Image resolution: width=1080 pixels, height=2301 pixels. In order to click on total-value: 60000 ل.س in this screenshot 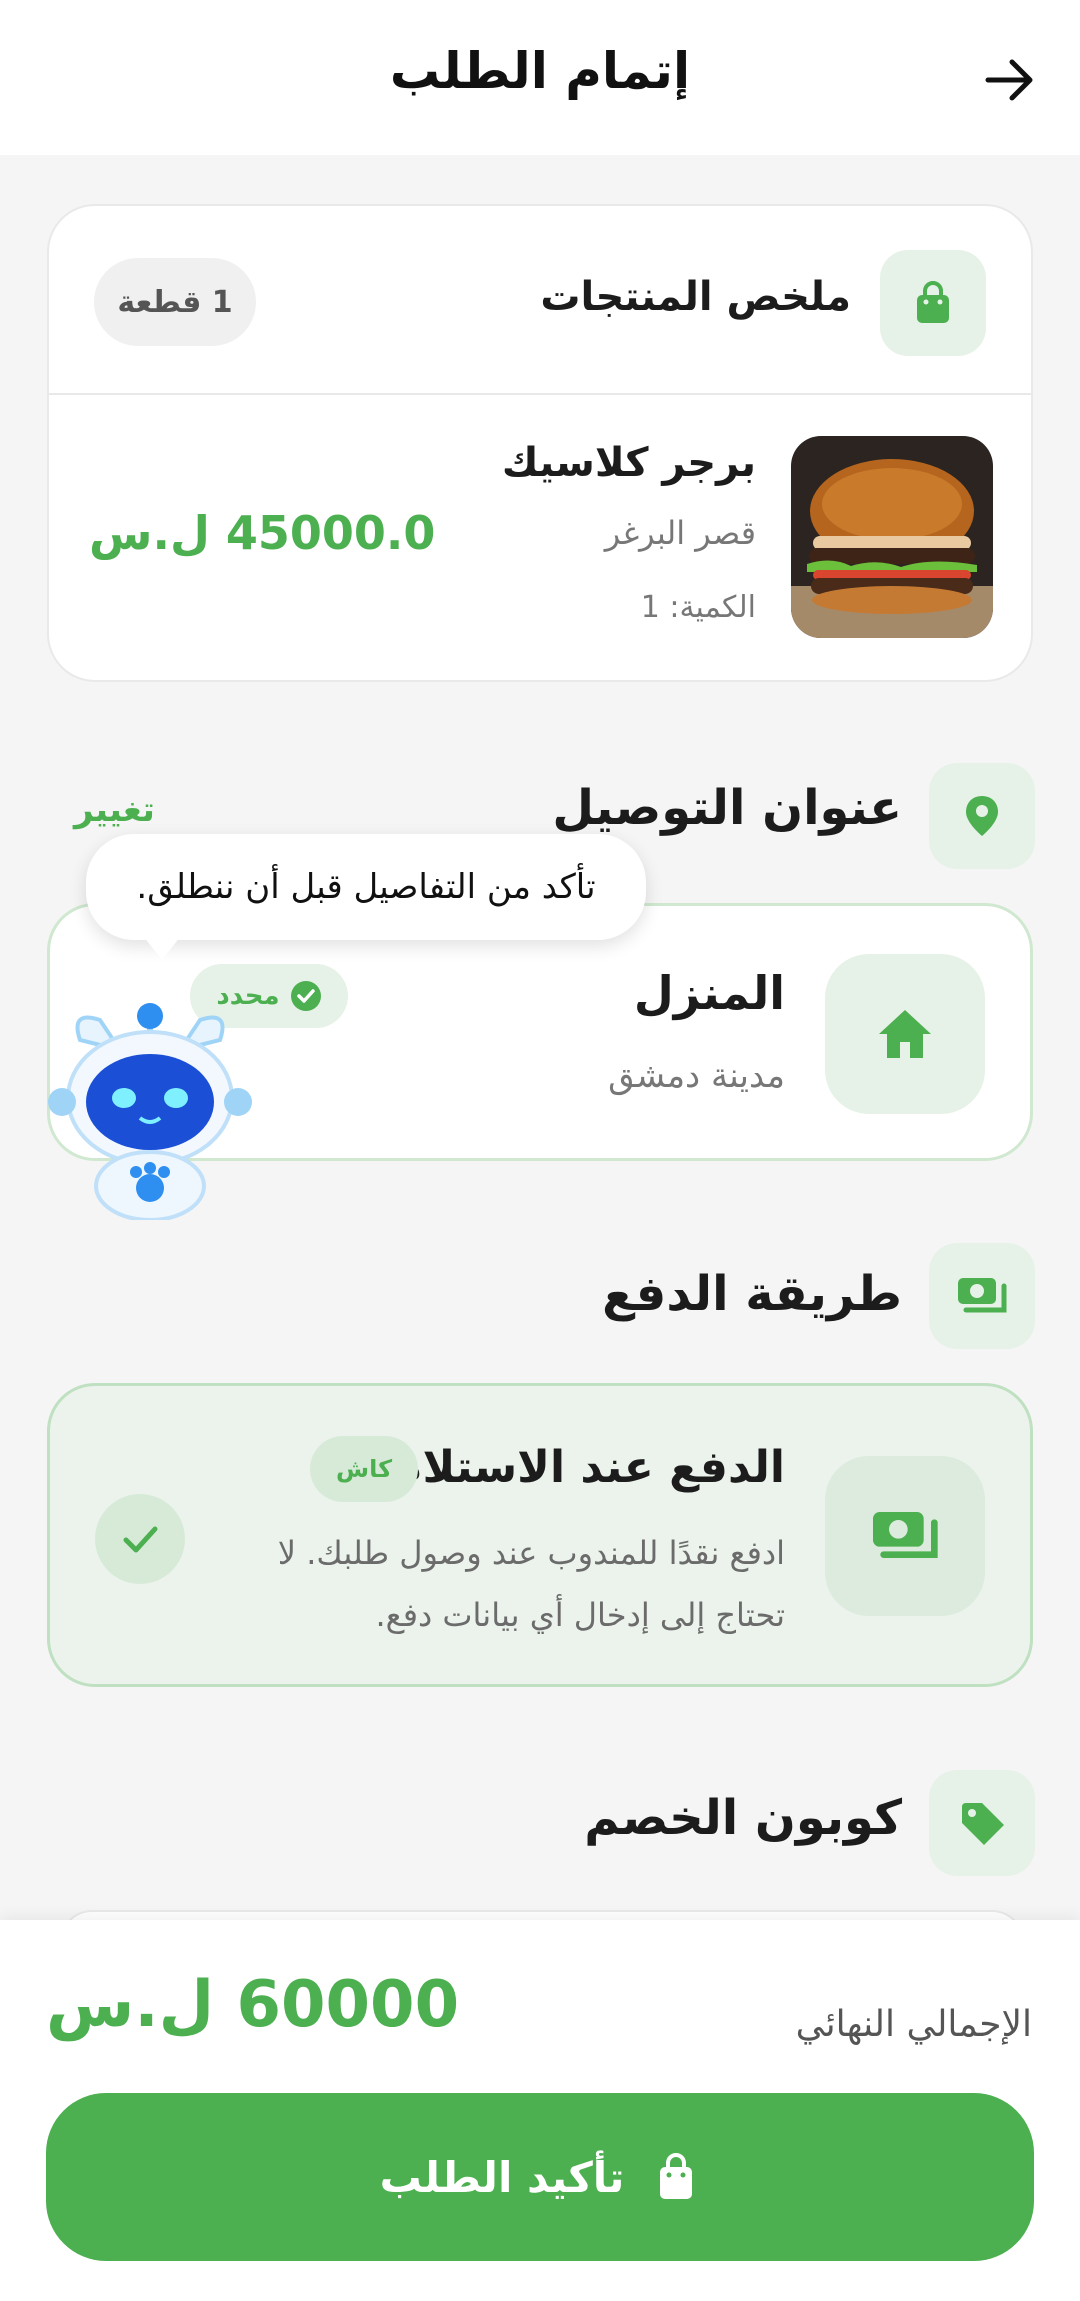, I will do `click(253, 2005)`.